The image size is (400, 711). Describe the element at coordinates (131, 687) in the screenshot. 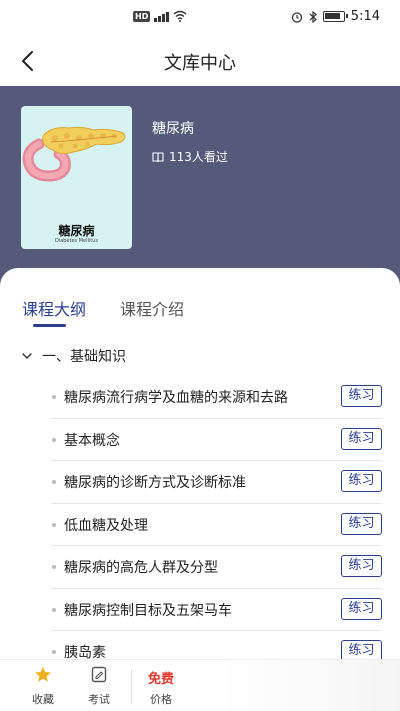

I see `bottom-divider` at that location.